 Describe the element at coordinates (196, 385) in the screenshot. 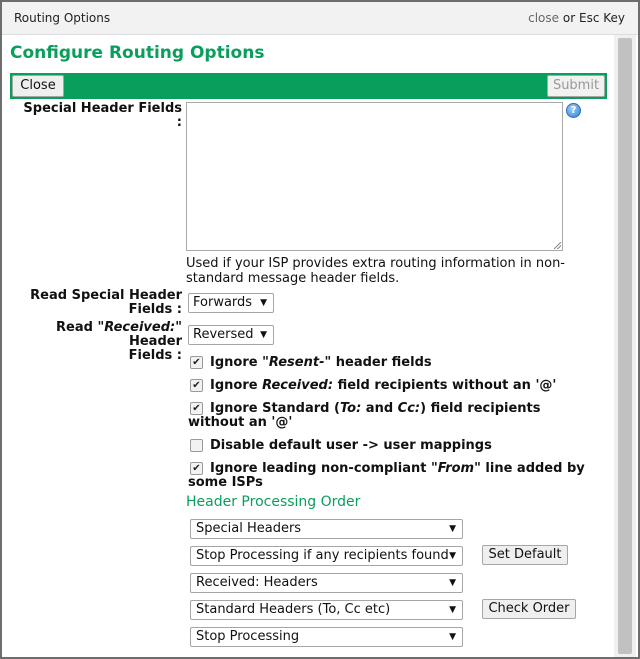

I see `ignore-received-checkbox: ✔` at that location.